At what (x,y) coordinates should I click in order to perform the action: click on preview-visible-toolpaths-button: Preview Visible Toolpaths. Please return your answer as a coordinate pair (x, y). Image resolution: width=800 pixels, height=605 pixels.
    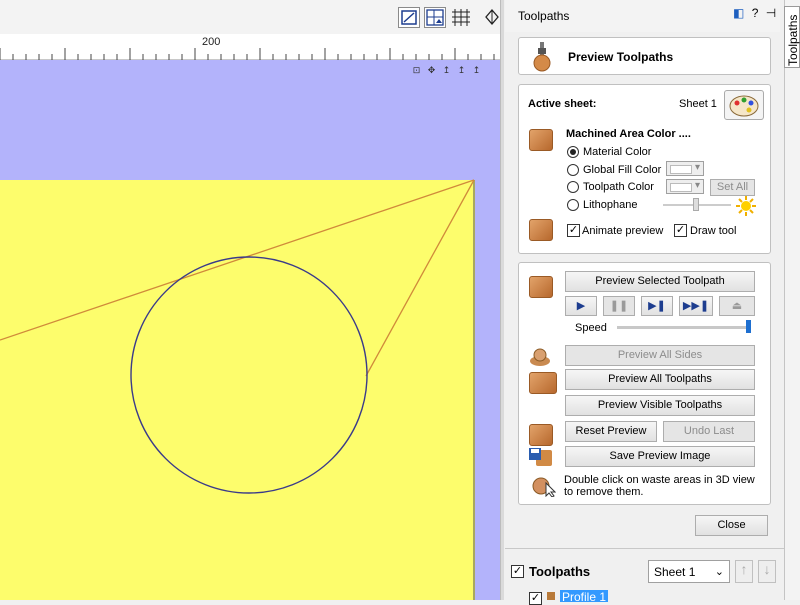
    Looking at the image, I should click on (660, 405).